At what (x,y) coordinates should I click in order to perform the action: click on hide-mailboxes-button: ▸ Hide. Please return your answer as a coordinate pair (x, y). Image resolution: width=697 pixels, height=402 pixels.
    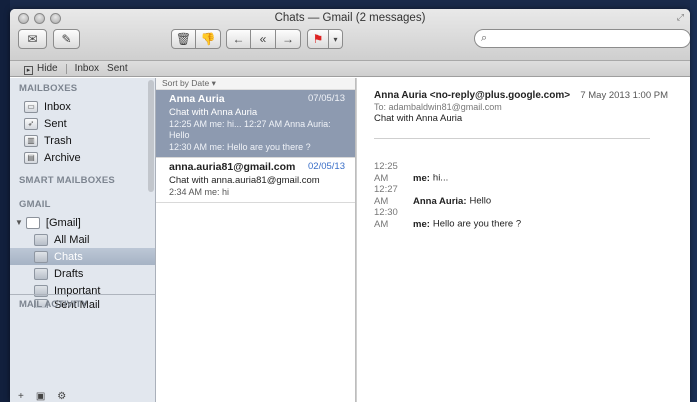
    Looking at the image, I should click on (41, 69).